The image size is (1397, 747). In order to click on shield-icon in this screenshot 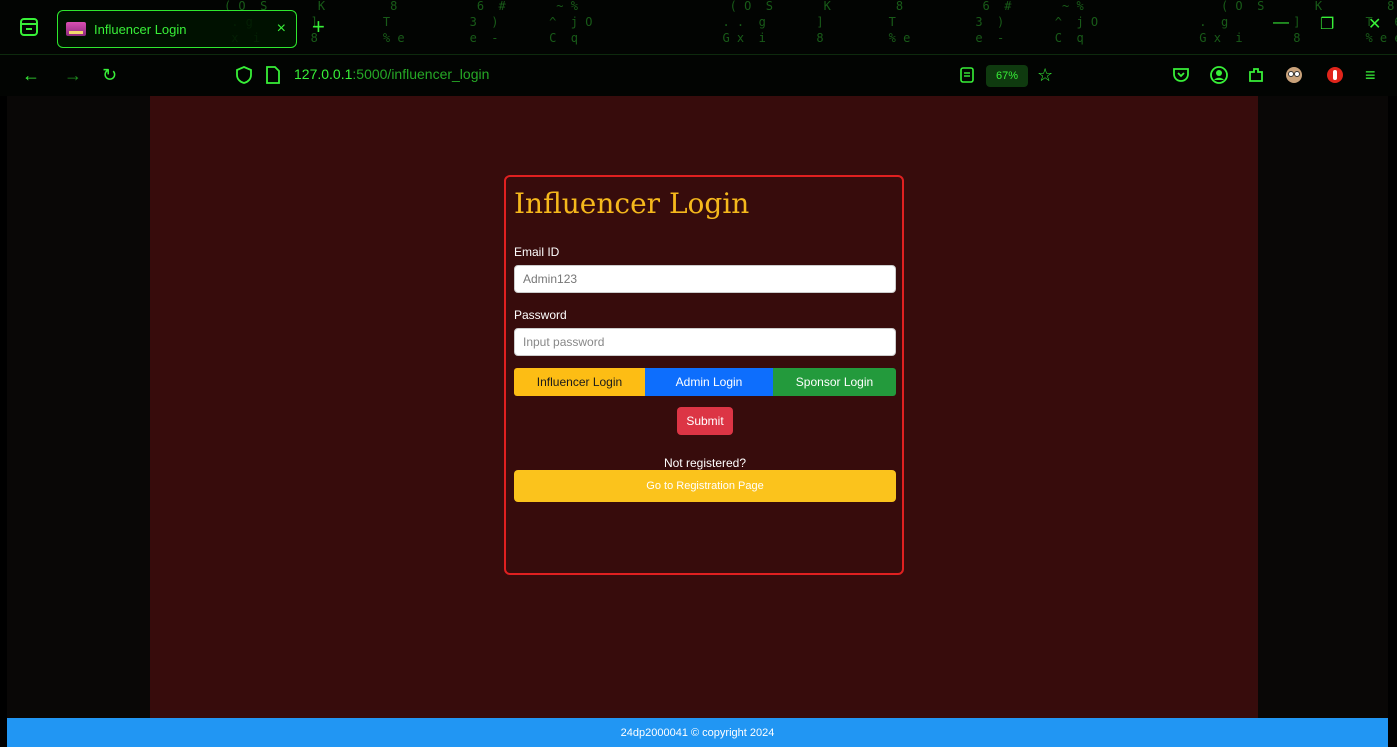, I will do `click(244, 75)`.